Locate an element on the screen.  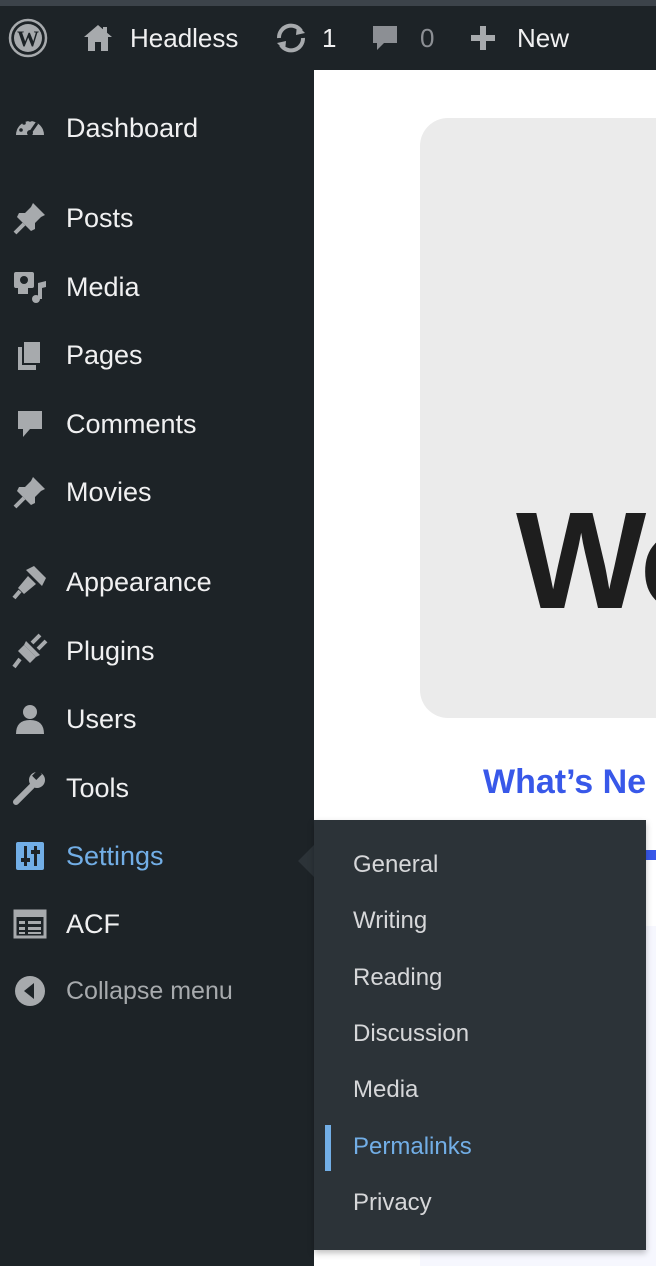
comment-icon is located at coordinates (30, 424).